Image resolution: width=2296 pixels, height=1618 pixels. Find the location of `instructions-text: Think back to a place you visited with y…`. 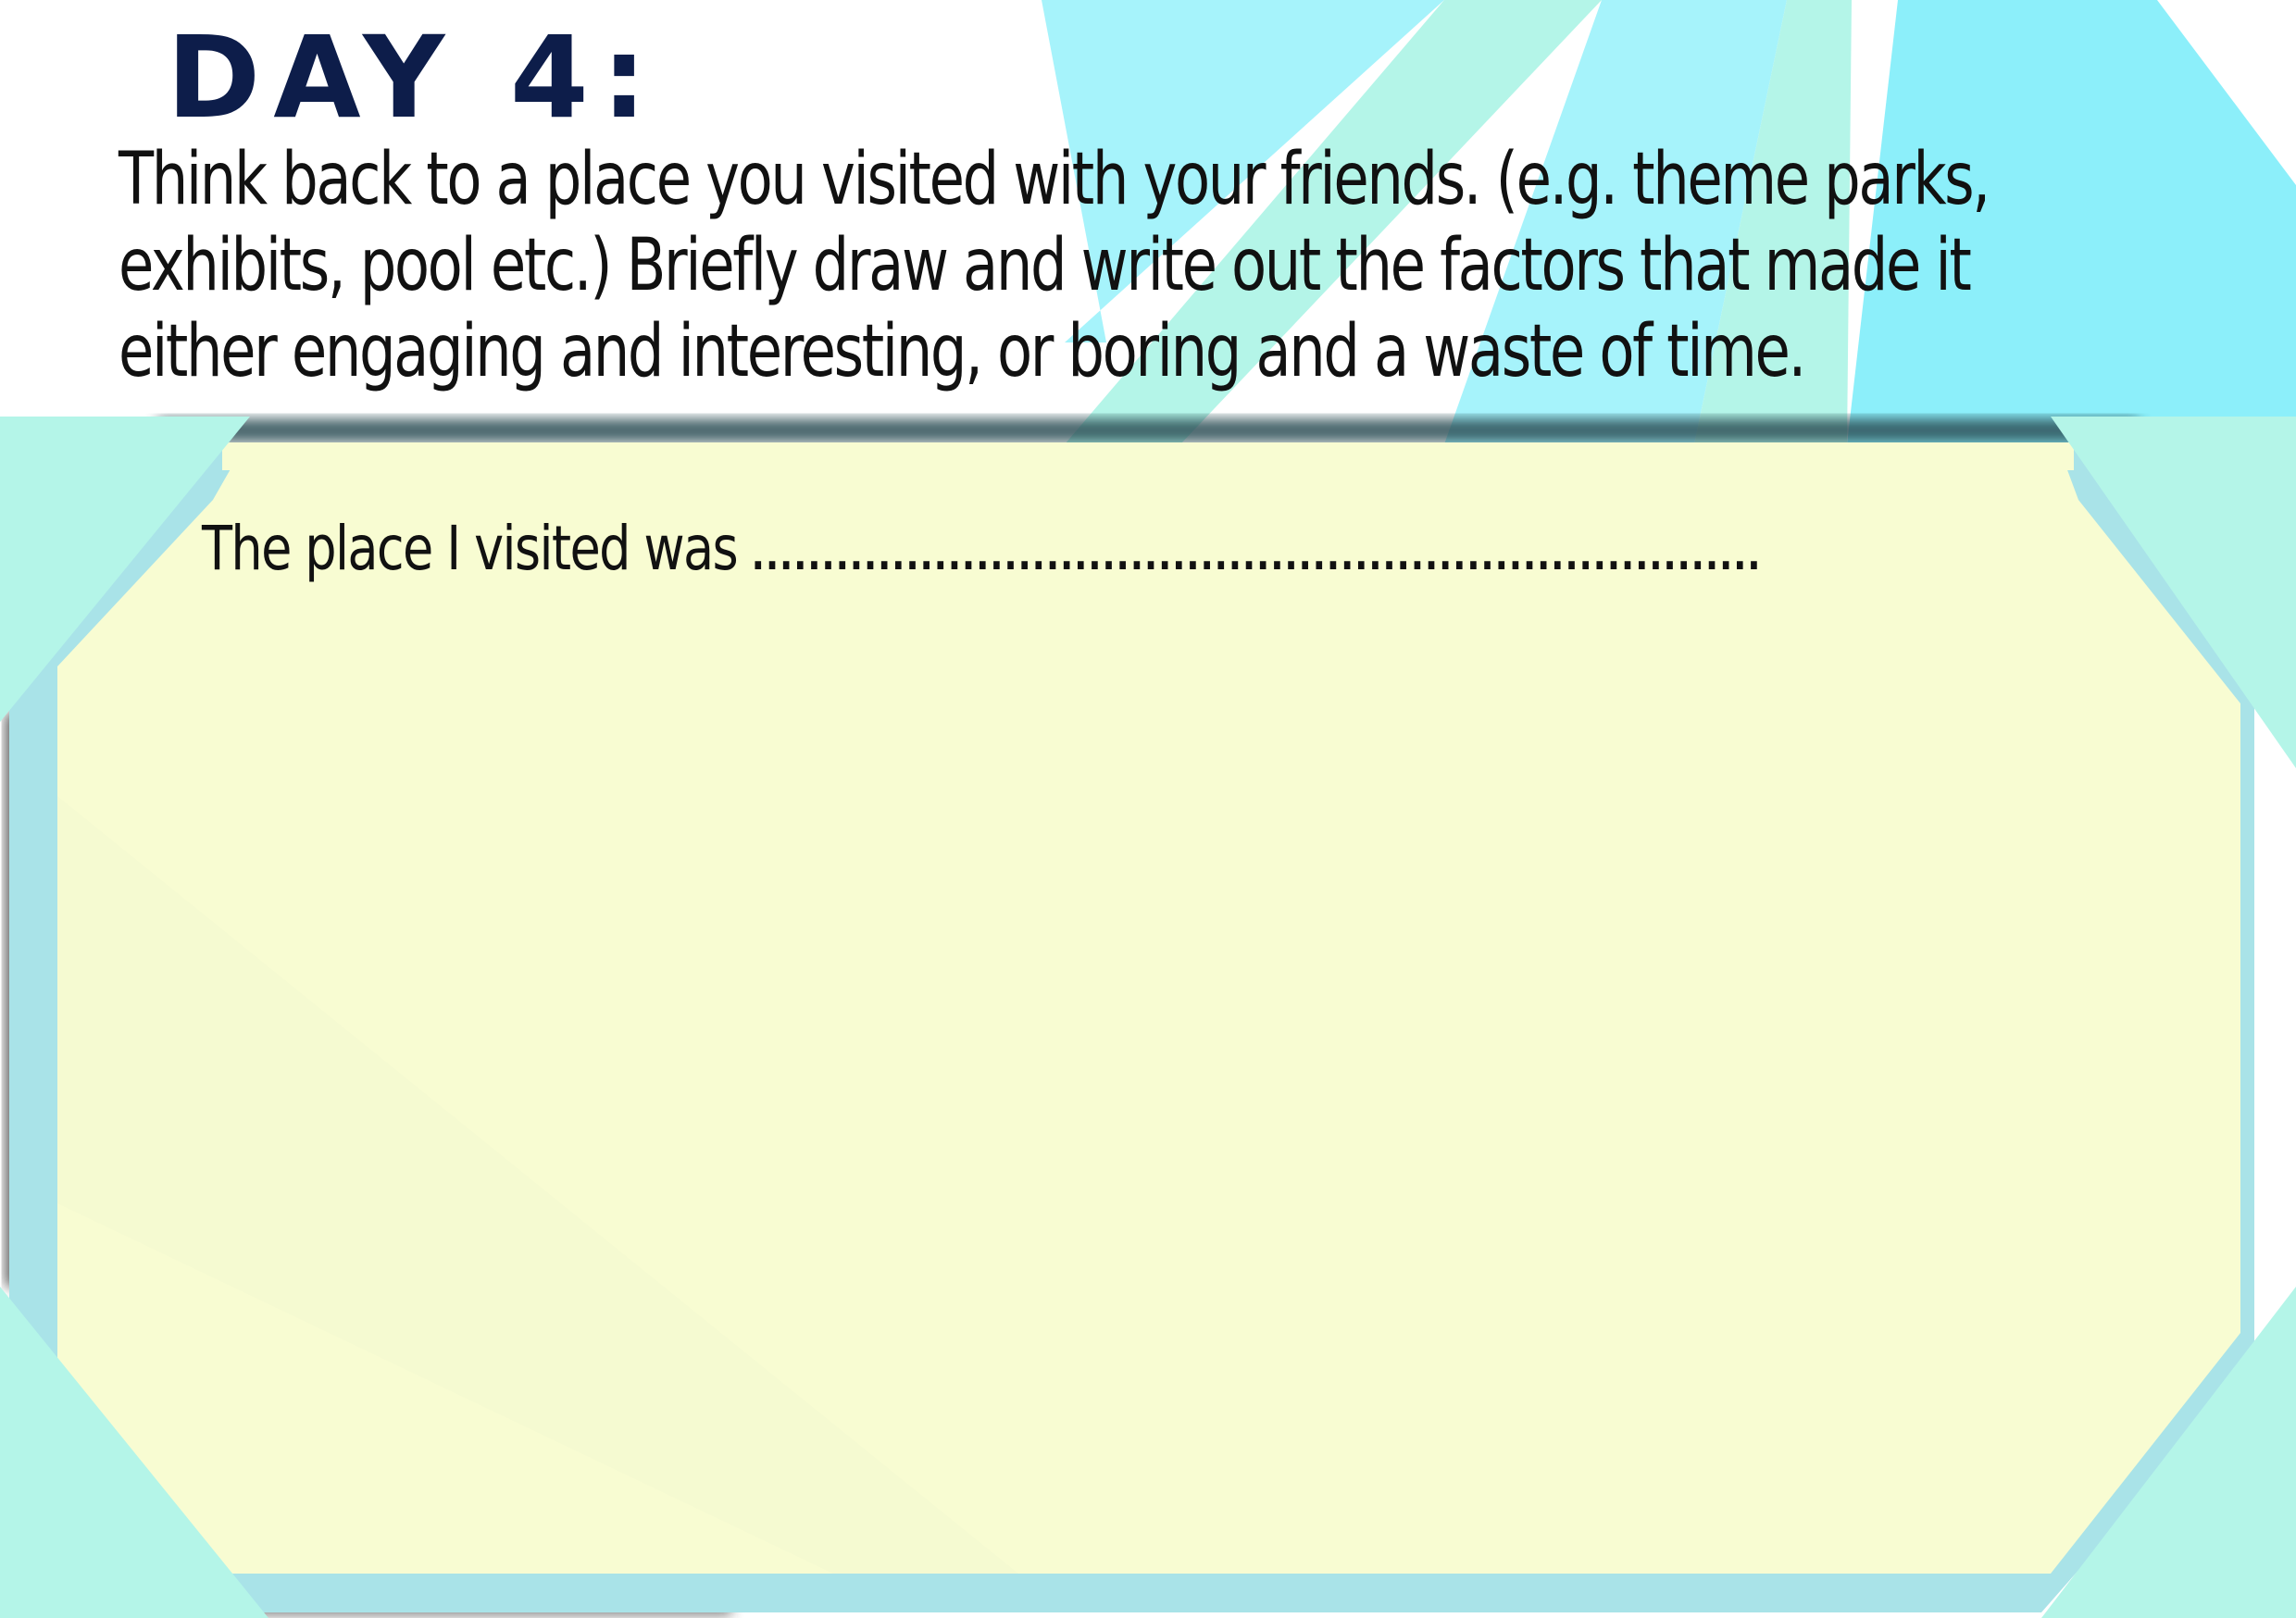

instructions-text: Think back to a place you visited with y… is located at coordinates (1170, 266).